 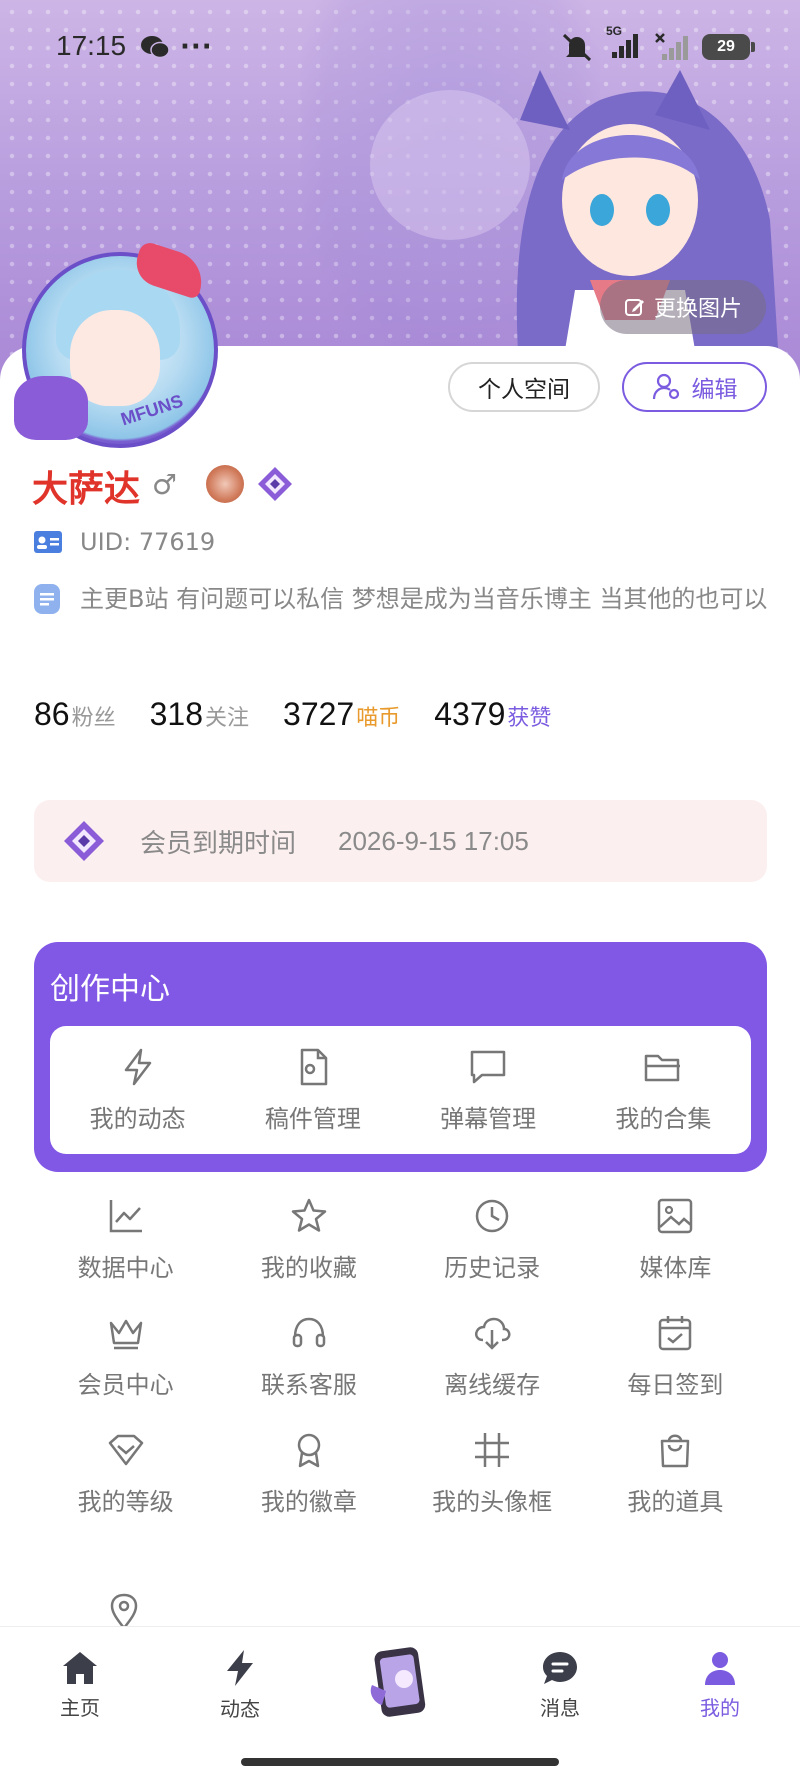 What do you see at coordinates (529, 718) in the screenshot?
I see `stat-label: 获赞` at bounding box center [529, 718].